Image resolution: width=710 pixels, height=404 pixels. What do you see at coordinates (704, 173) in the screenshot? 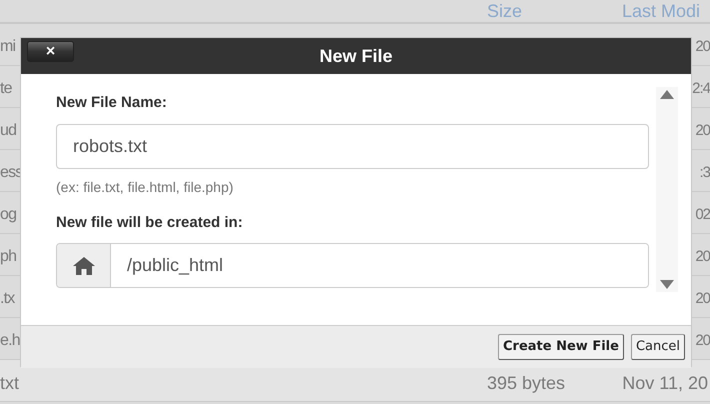
I see `table-cell-text: :3` at bounding box center [704, 173].